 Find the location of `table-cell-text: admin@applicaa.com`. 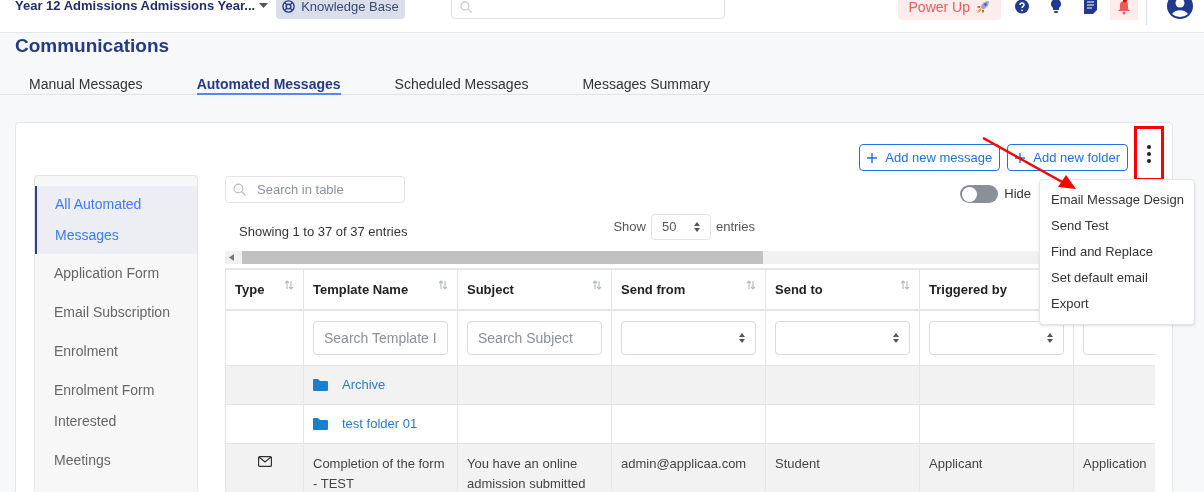

table-cell-text: admin@applicaa.com is located at coordinates (684, 463).